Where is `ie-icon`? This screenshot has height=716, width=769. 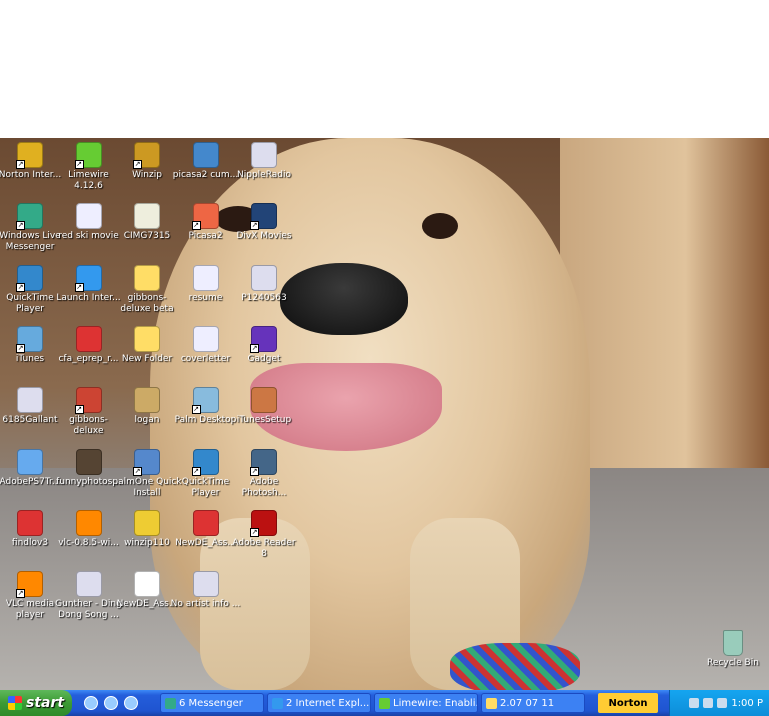
ie-icon is located at coordinates (131, 703).